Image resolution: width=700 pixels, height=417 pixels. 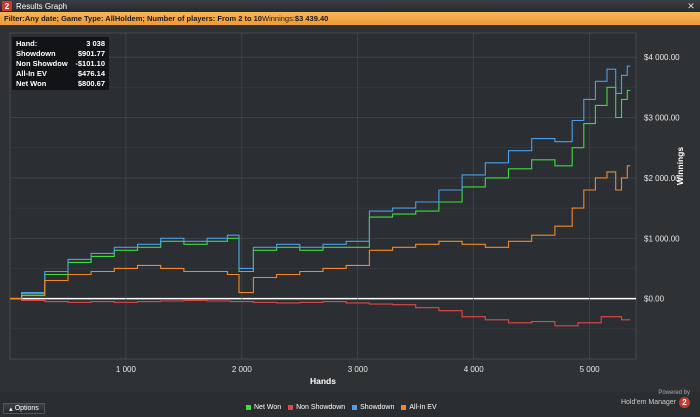 I want to click on y-tick-label: $4 000.00, so click(x=662, y=57).